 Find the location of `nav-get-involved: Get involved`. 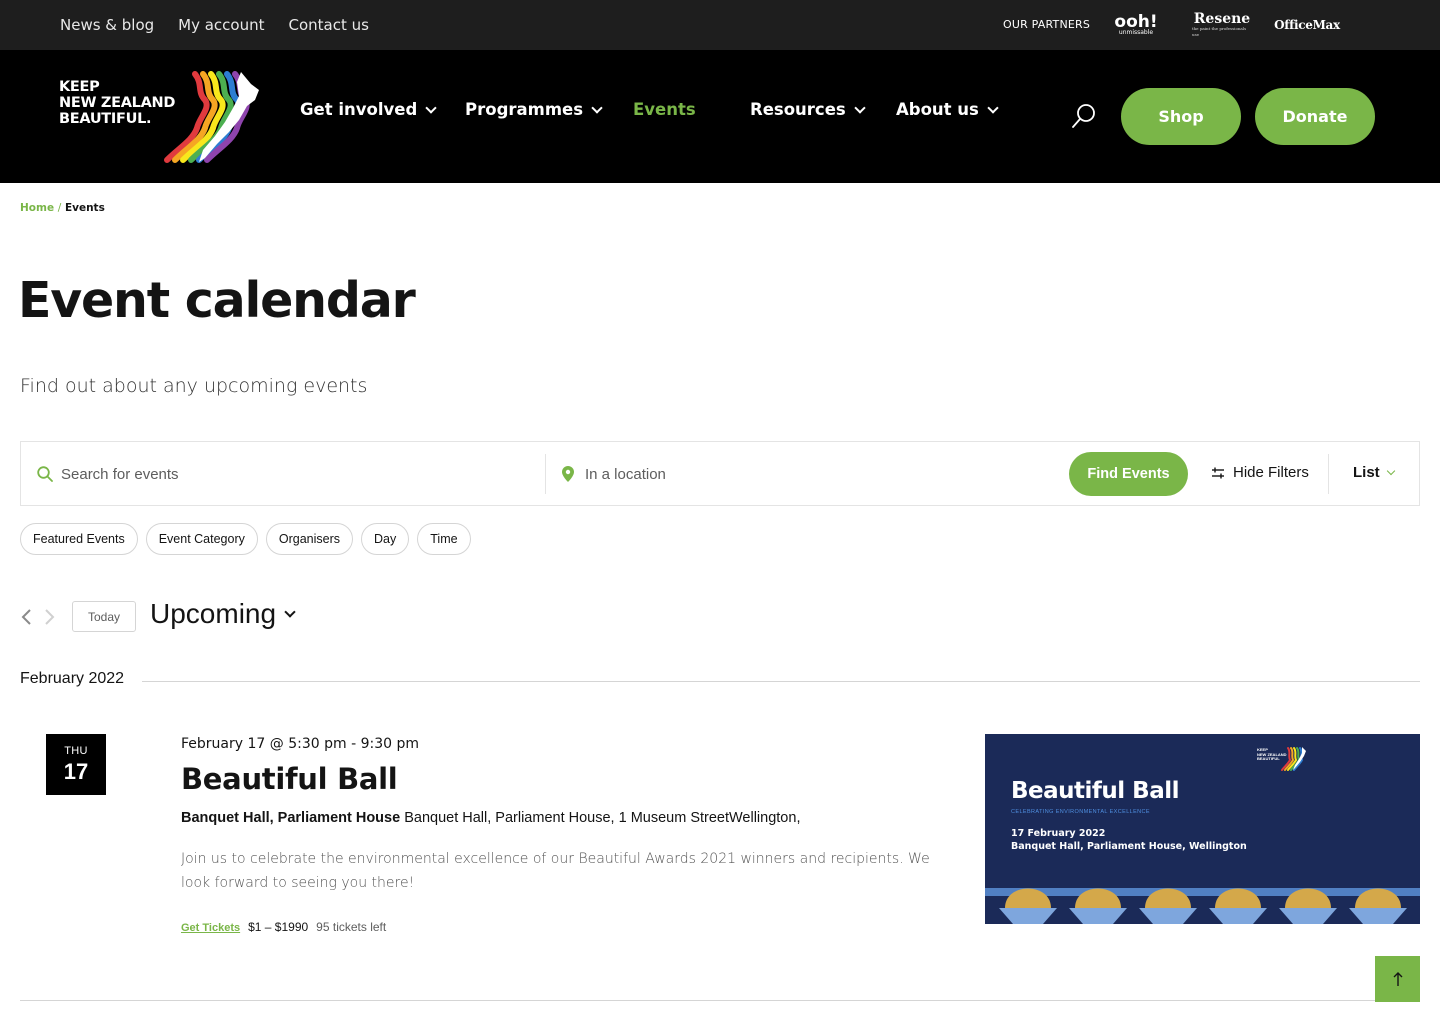

nav-get-involved: Get involved is located at coordinates (368, 109).